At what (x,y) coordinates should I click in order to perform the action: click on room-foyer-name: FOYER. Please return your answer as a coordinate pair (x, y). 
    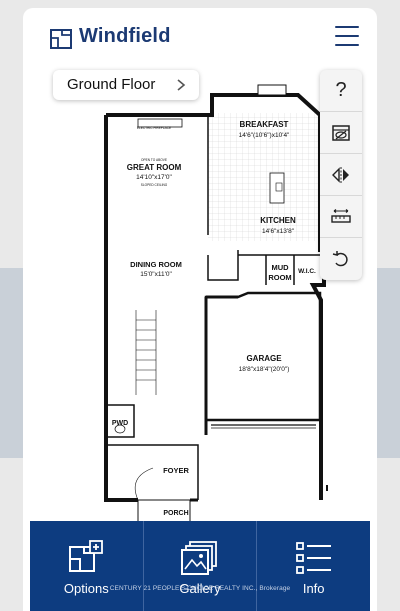
    Looking at the image, I should click on (176, 470).